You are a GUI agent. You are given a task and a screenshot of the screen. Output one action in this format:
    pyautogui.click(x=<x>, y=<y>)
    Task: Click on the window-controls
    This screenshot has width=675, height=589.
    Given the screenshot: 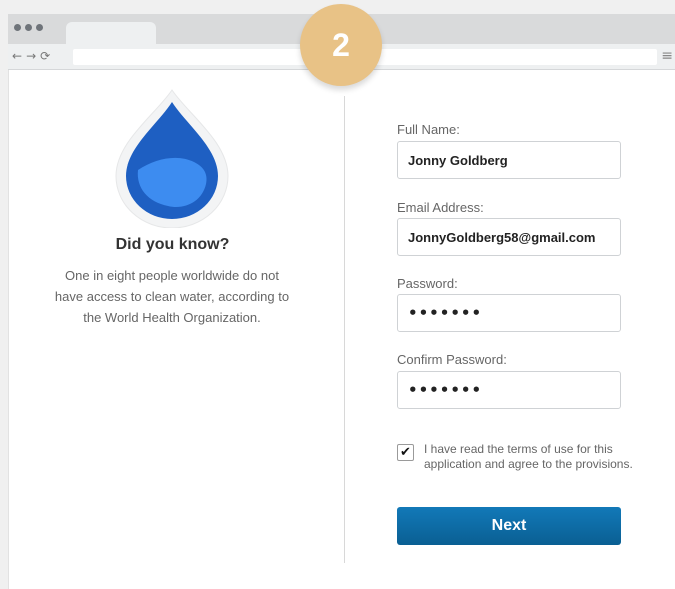 What is the action you would take?
    pyautogui.click(x=28, y=27)
    